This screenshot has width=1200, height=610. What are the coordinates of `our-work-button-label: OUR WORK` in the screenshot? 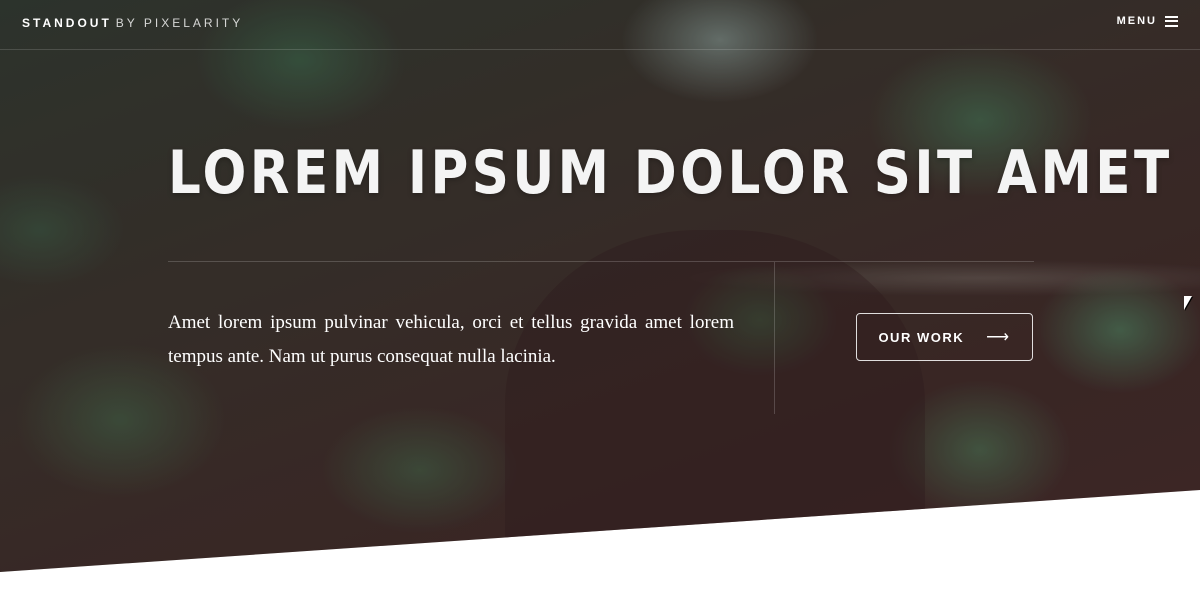 It's located at (921, 337).